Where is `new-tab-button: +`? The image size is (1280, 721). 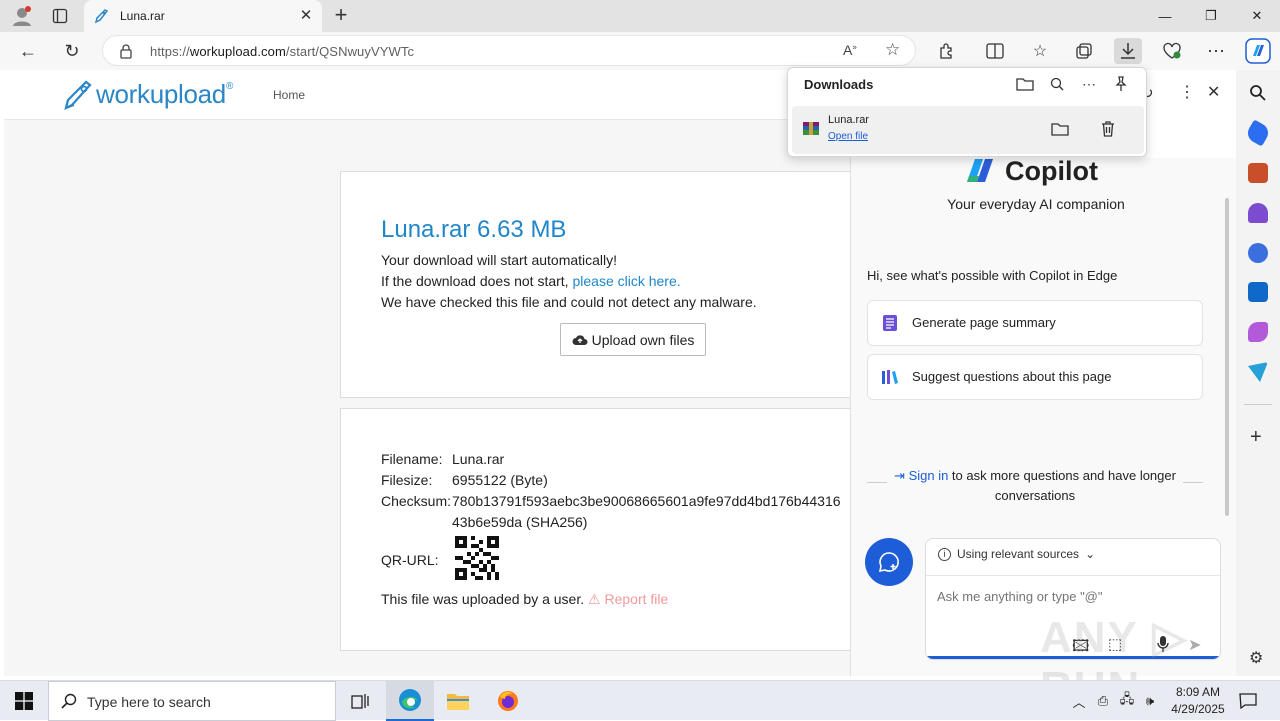 new-tab-button: + is located at coordinates (341, 15).